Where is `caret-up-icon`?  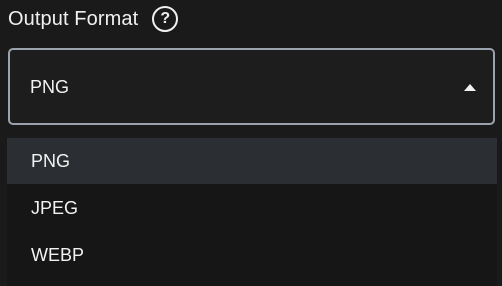 caret-up-icon is located at coordinates (470, 87).